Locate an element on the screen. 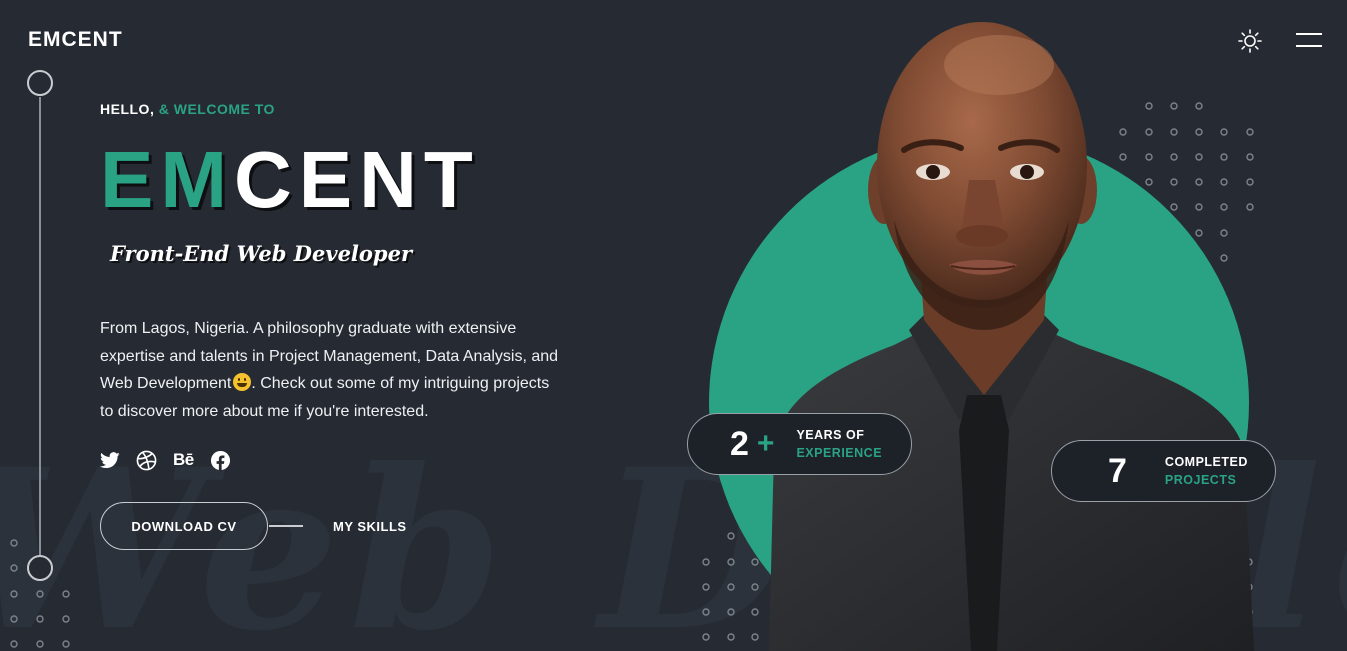 Image resolution: width=1347 pixels, height=651 pixels. sun-icon is located at coordinates (1250, 41).